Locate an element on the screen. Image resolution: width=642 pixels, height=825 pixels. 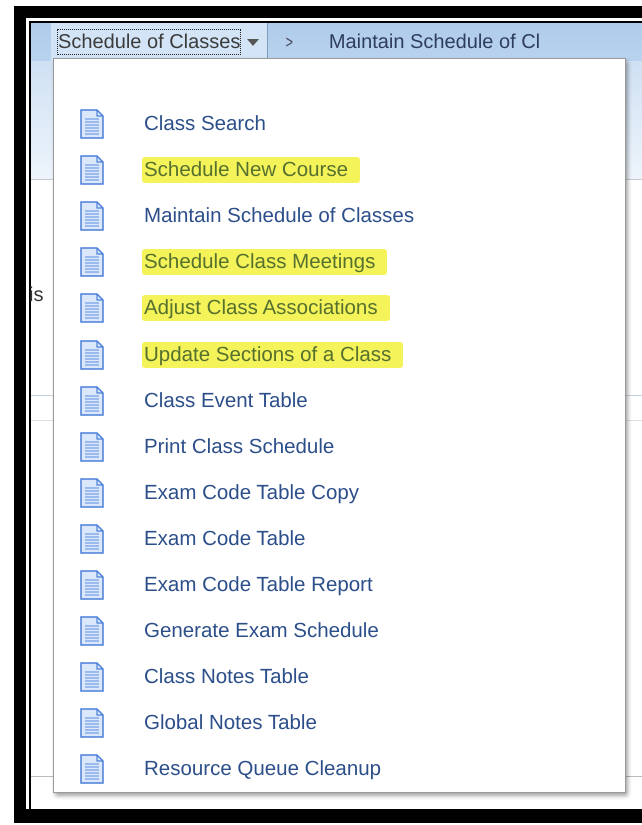
menu-item: Class Event Table is located at coordinates (231, 401).